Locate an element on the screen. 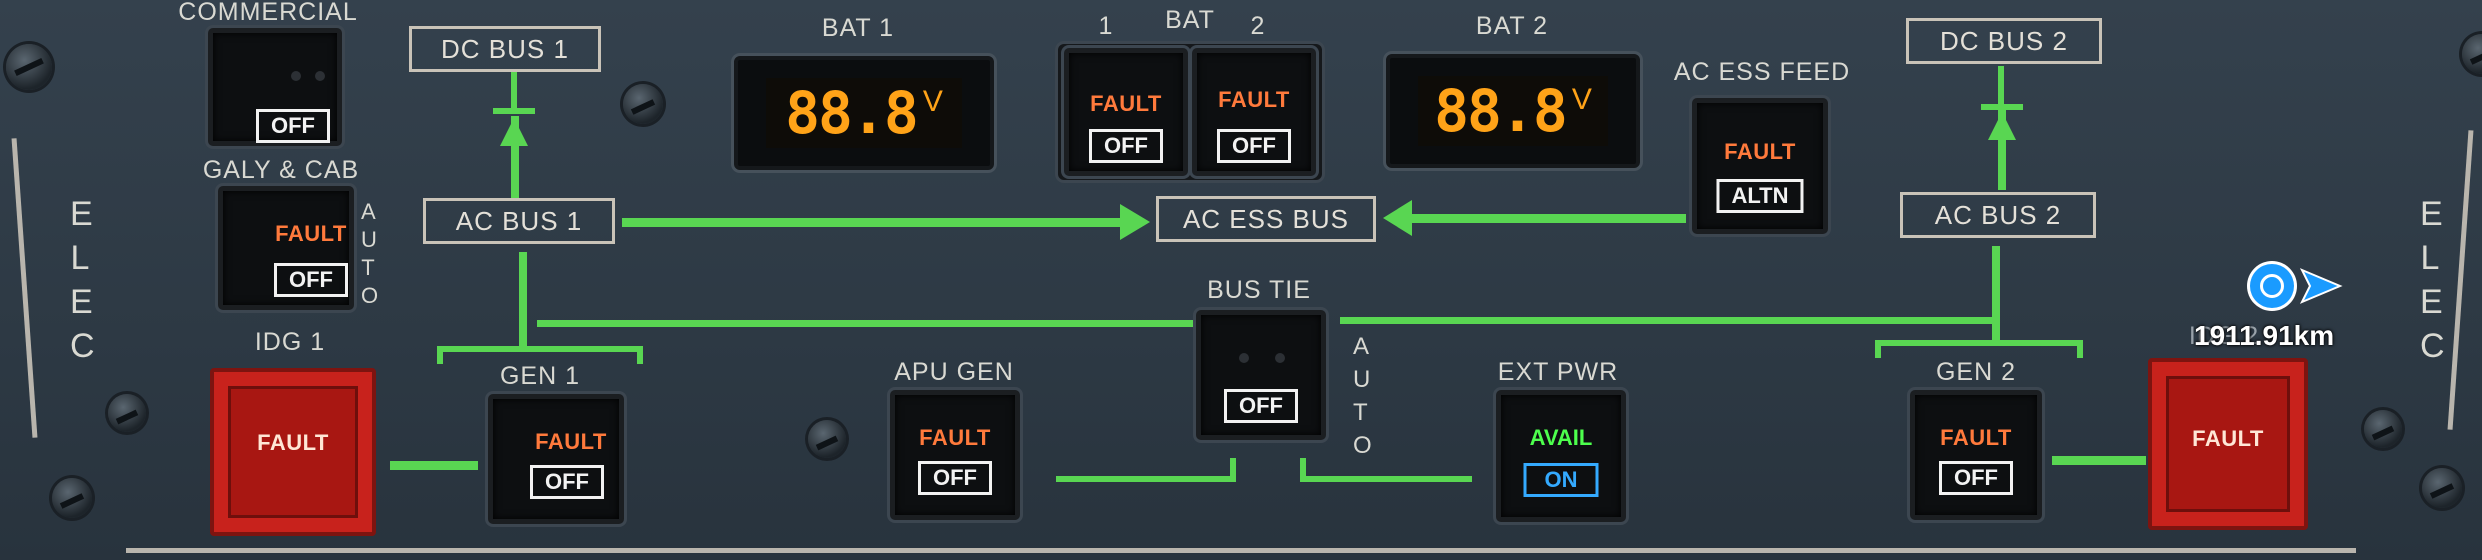  bat2-display-window: 88.8 V is located at coordinates (1513, 111).